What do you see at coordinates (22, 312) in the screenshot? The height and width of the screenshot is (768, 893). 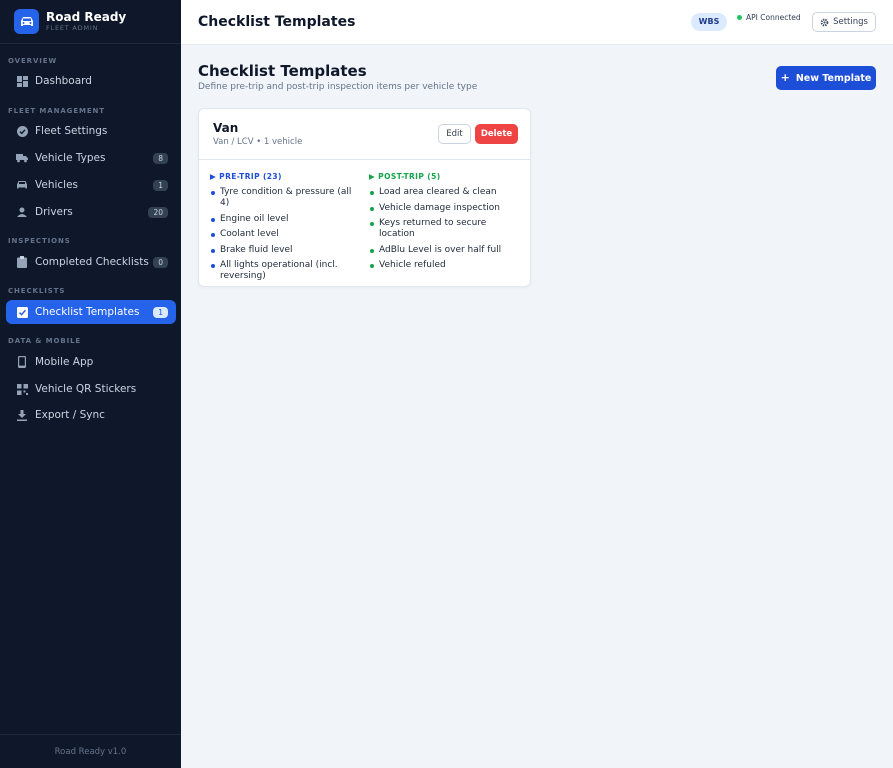 I see `checkbox-icon` at bounding box center [22, 312].